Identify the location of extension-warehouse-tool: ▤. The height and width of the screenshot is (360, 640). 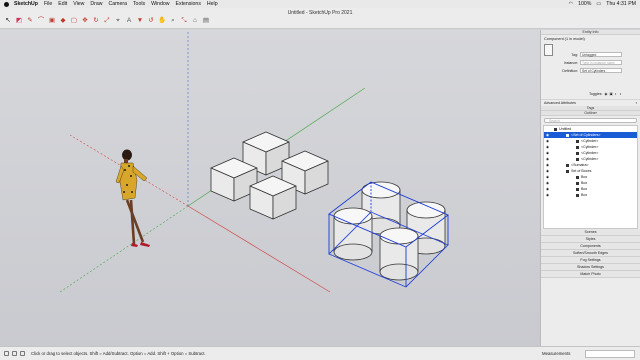
(206, 21).